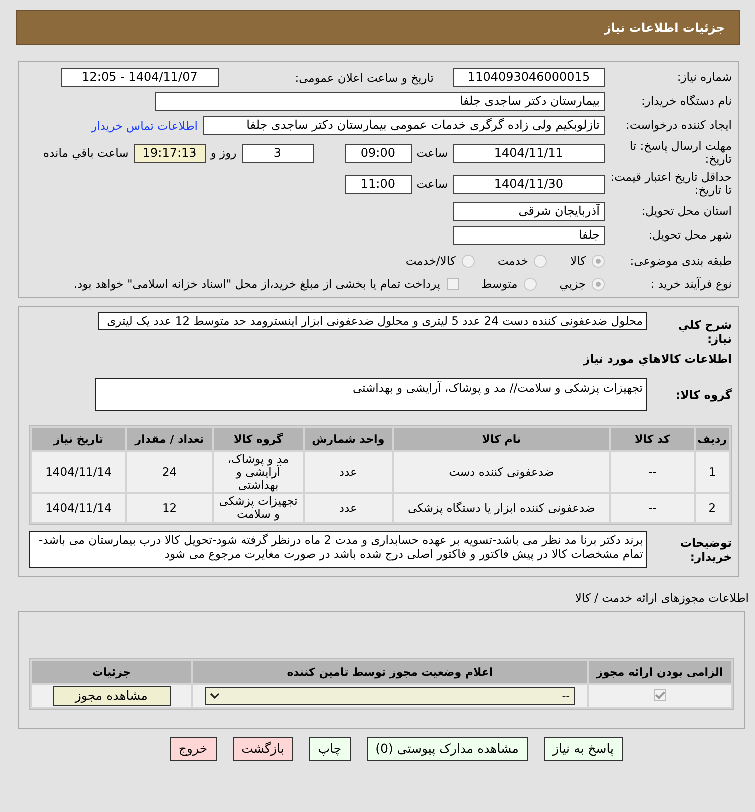 The height and width of the screenshot is (812, 755). Describe the element at coordinates (380, 101) in the screenshot. I see `buyer-field: بیمارستان دکتر ساجدی جلفا` at that location.